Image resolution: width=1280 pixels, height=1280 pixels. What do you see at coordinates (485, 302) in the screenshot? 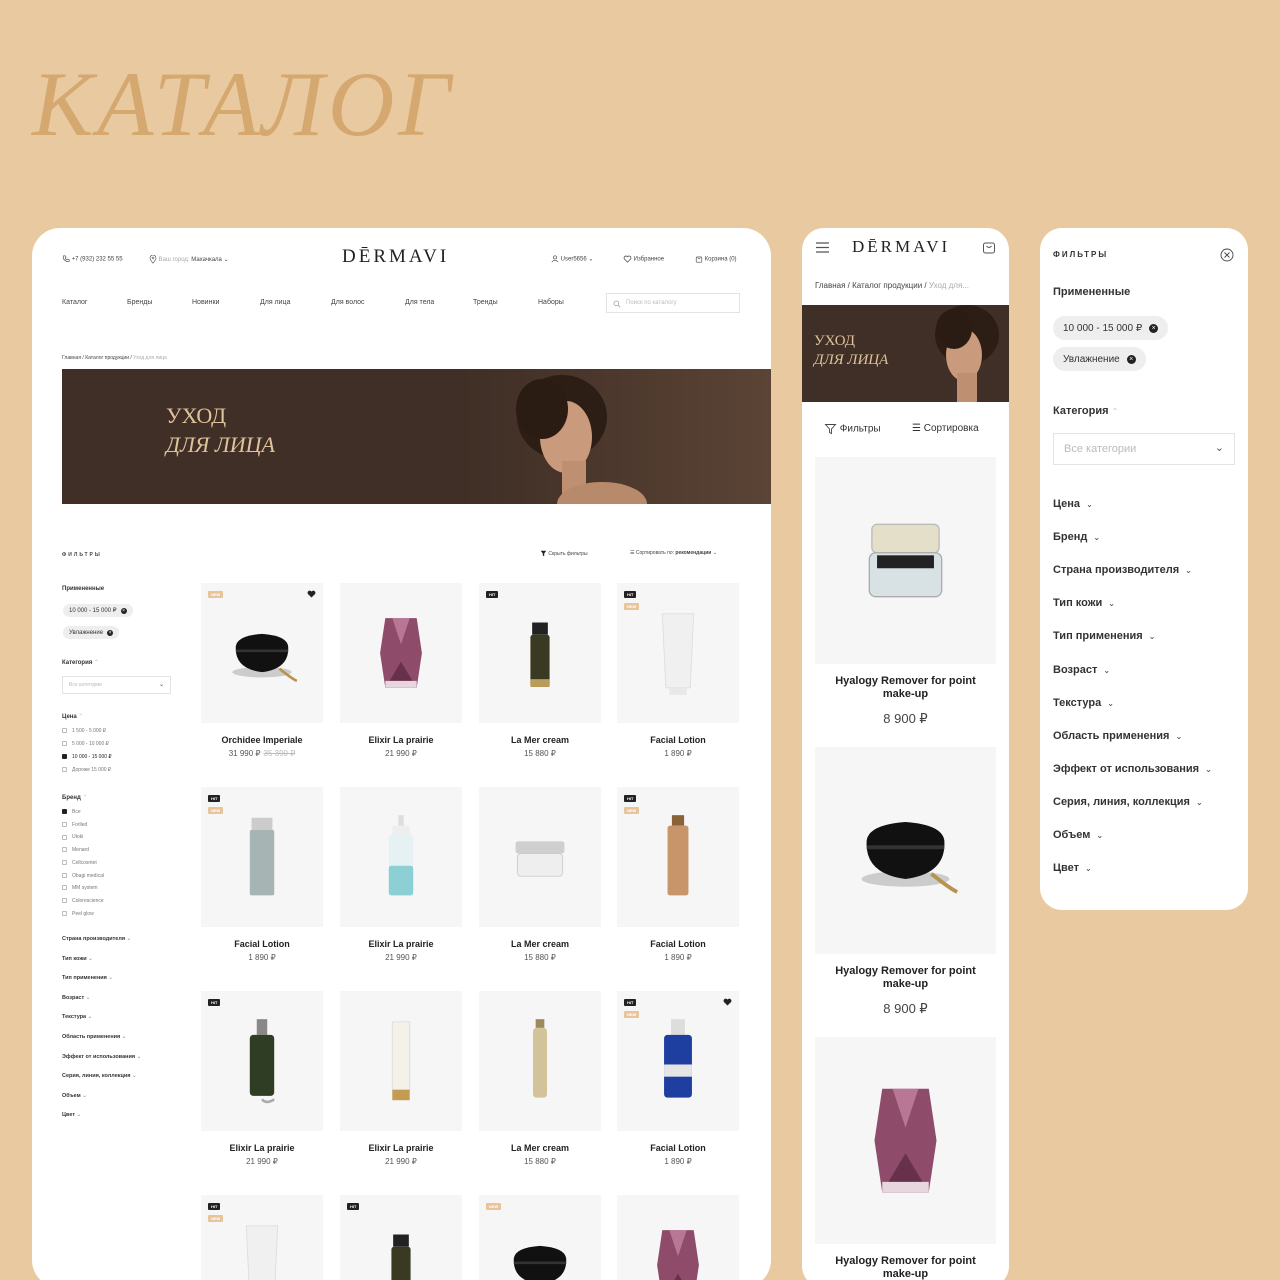
I see `nav-item-trends: Тренды` at bounding box center [485, 302].